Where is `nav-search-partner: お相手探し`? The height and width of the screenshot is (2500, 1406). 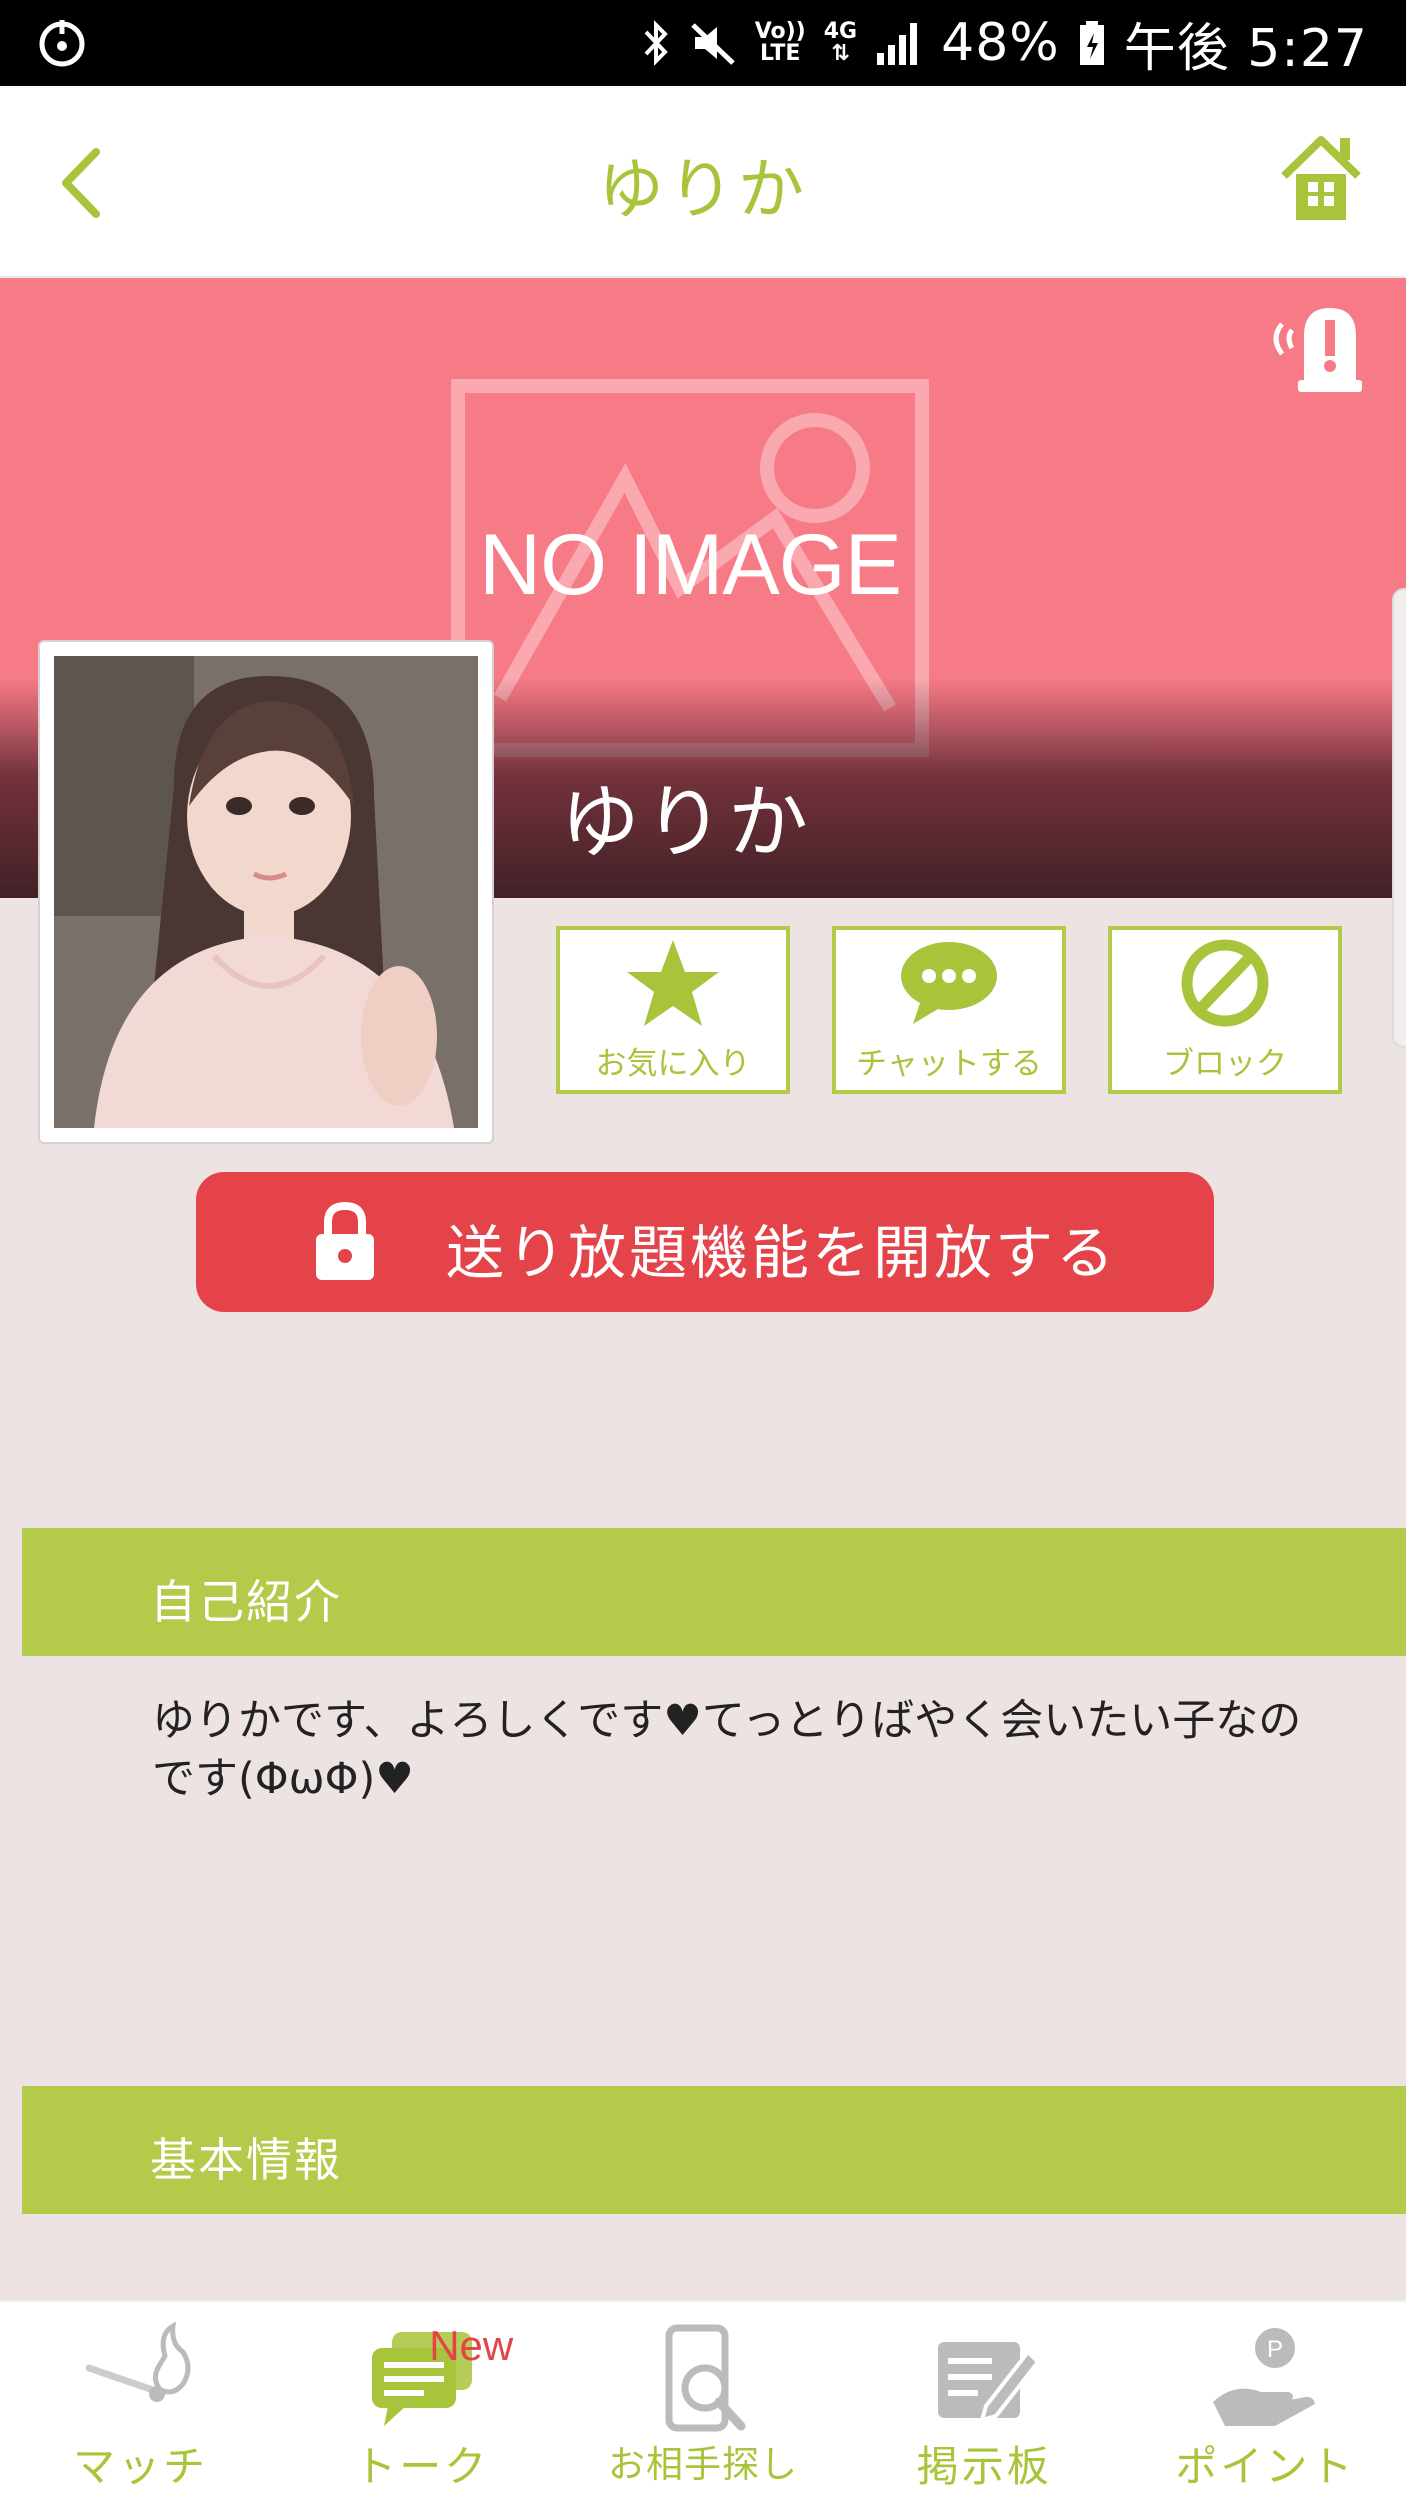 nav-search-partner: お相手探し is located at coordinates (702, 2401).